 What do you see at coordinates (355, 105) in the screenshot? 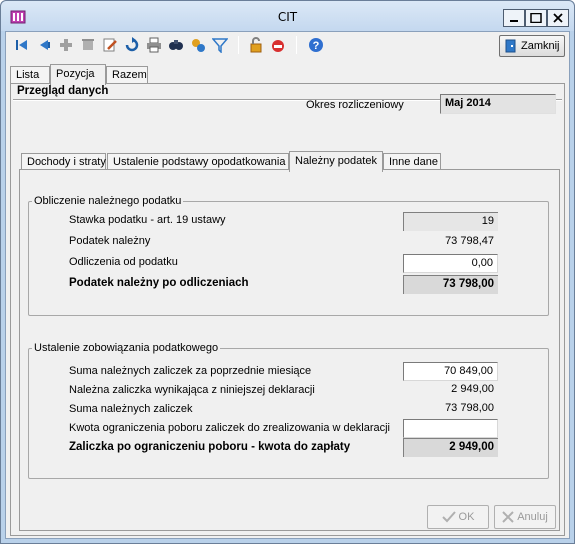
I see `okres-label: Okres rozliczeniowy` at bounding box center [355, 105].